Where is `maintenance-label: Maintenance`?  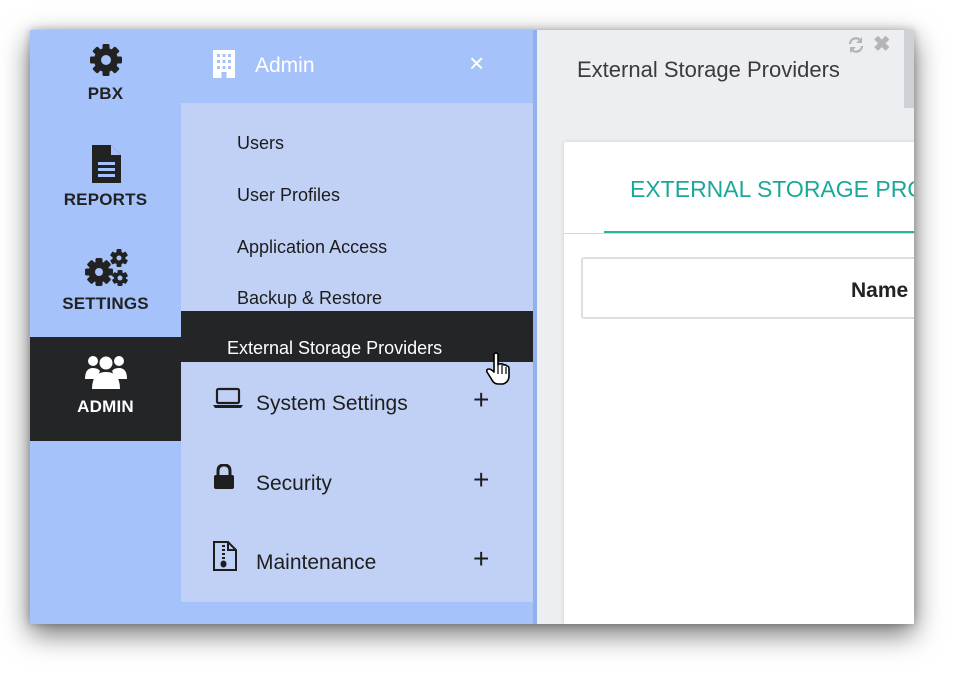 maintenance-label: Maintenance is located at coordinates (316, 562).